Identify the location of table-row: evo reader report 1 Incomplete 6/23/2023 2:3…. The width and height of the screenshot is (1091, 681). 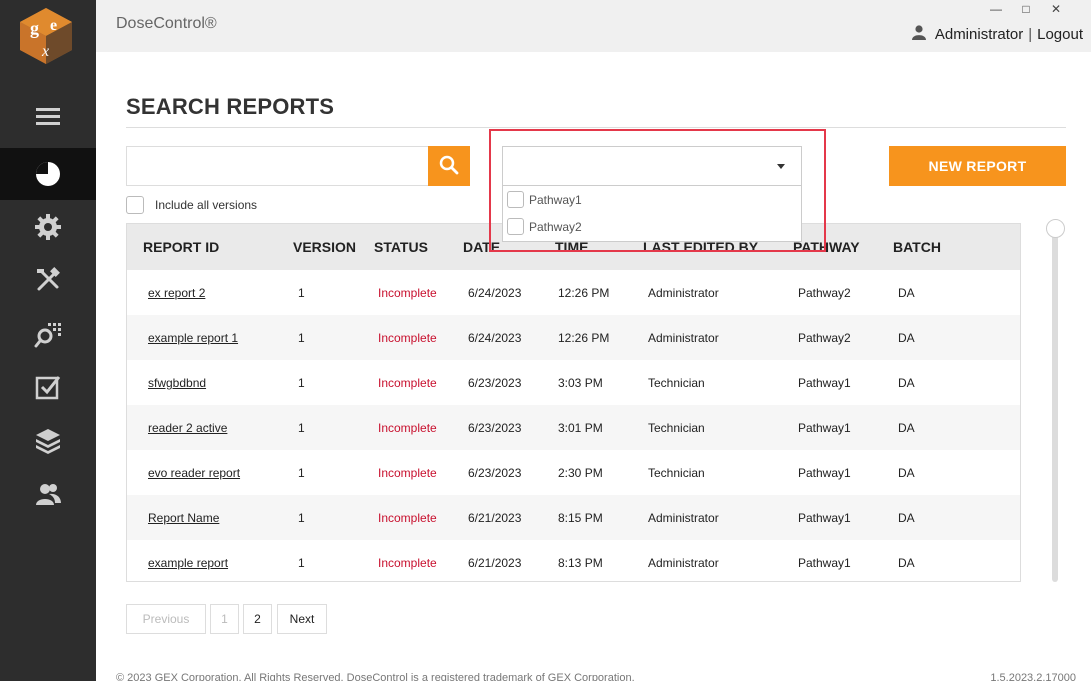
(573, 472).